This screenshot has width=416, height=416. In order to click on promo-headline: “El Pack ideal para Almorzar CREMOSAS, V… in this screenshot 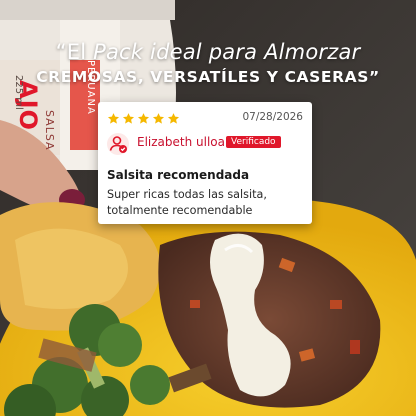, I will do `click(208, 63)`.